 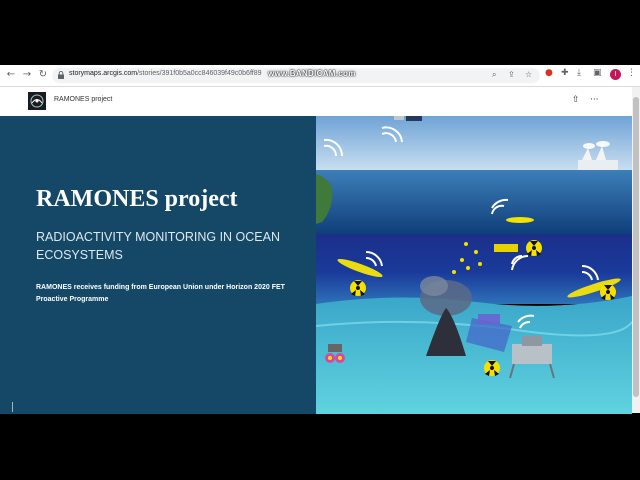 I want to click on sidebar-icon: ▣, so click(x=597, y=73).